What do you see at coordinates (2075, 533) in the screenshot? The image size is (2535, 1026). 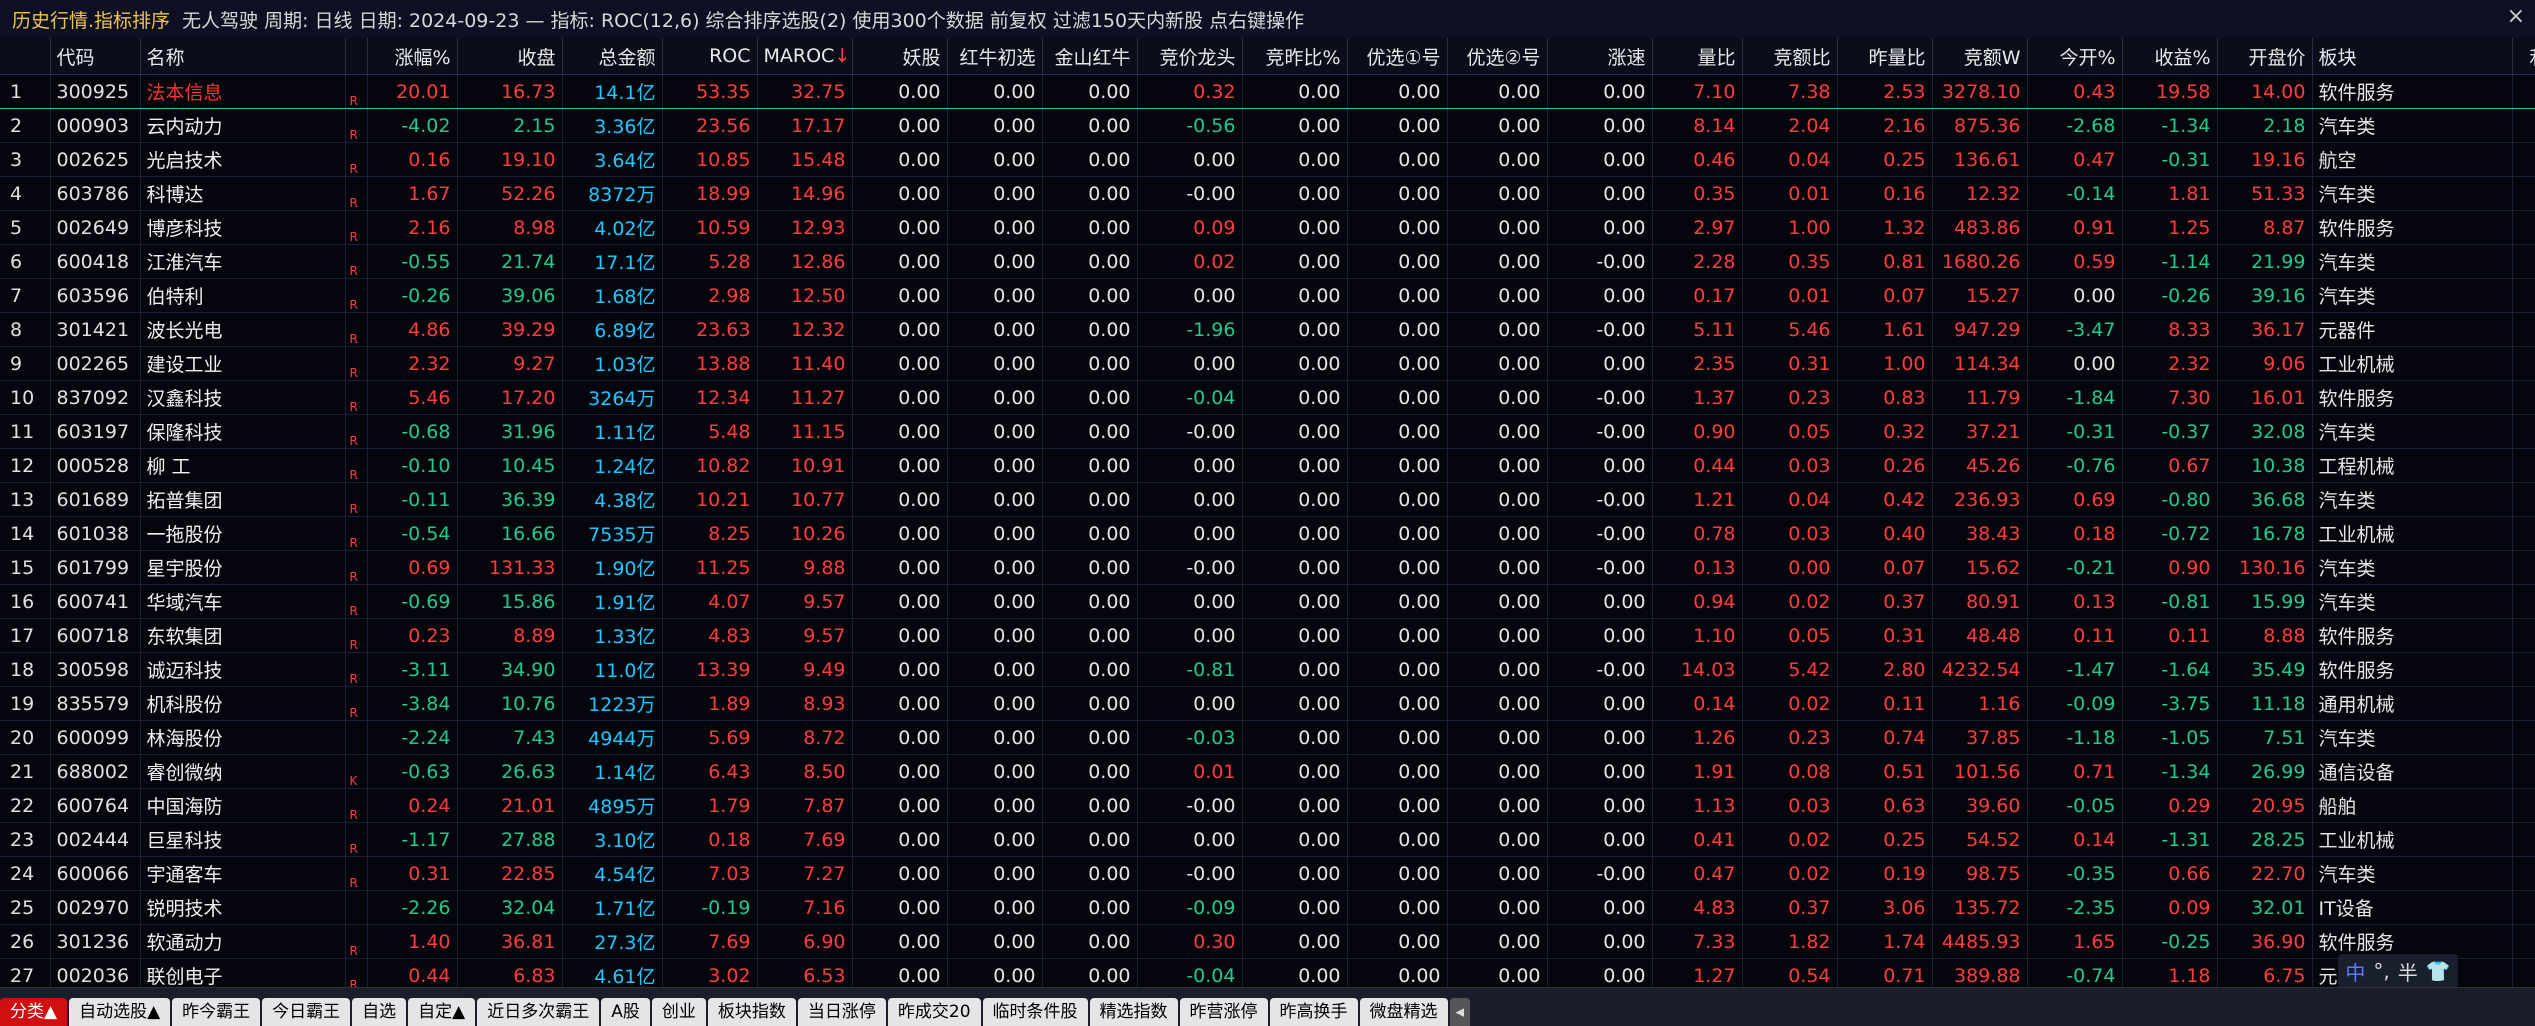 I see `cell-jk: 0.18` at bounding box center [2075, 533].